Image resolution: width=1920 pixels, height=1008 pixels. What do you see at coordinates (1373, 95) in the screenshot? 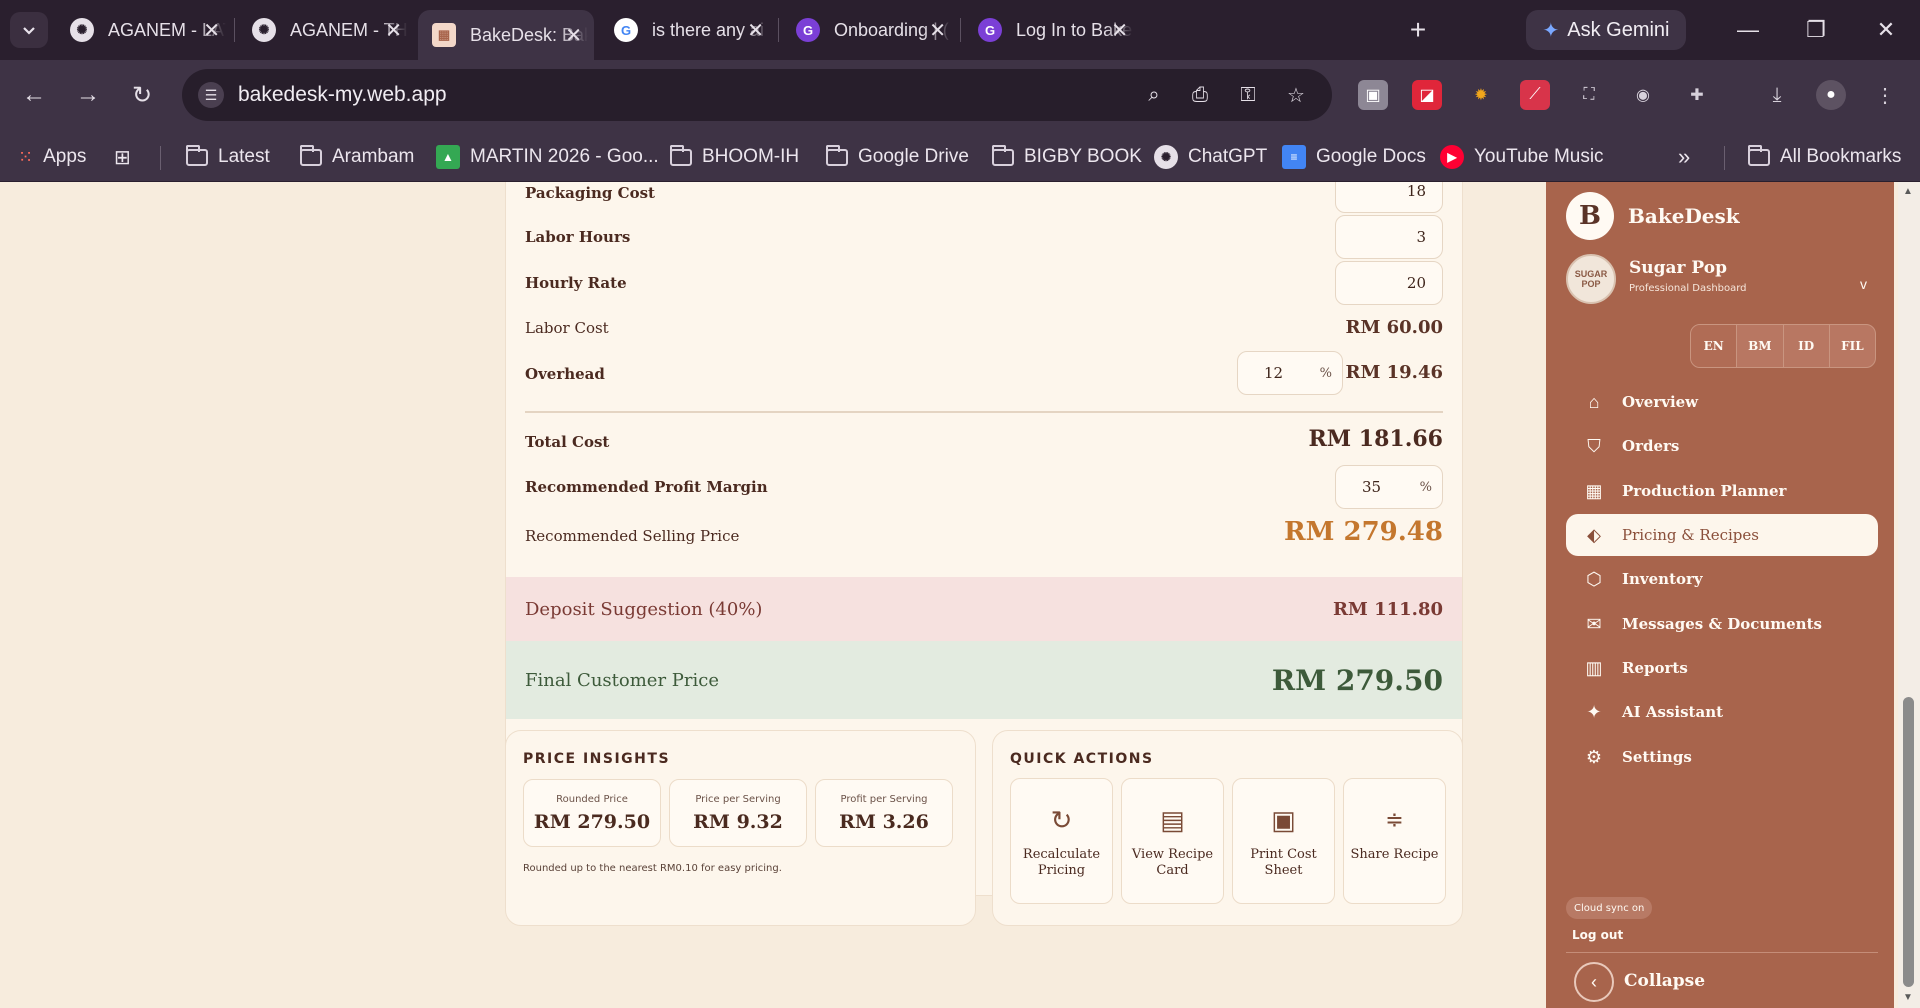
I see `extension-1-icon: ▣` at bounding box center [1373, 95].